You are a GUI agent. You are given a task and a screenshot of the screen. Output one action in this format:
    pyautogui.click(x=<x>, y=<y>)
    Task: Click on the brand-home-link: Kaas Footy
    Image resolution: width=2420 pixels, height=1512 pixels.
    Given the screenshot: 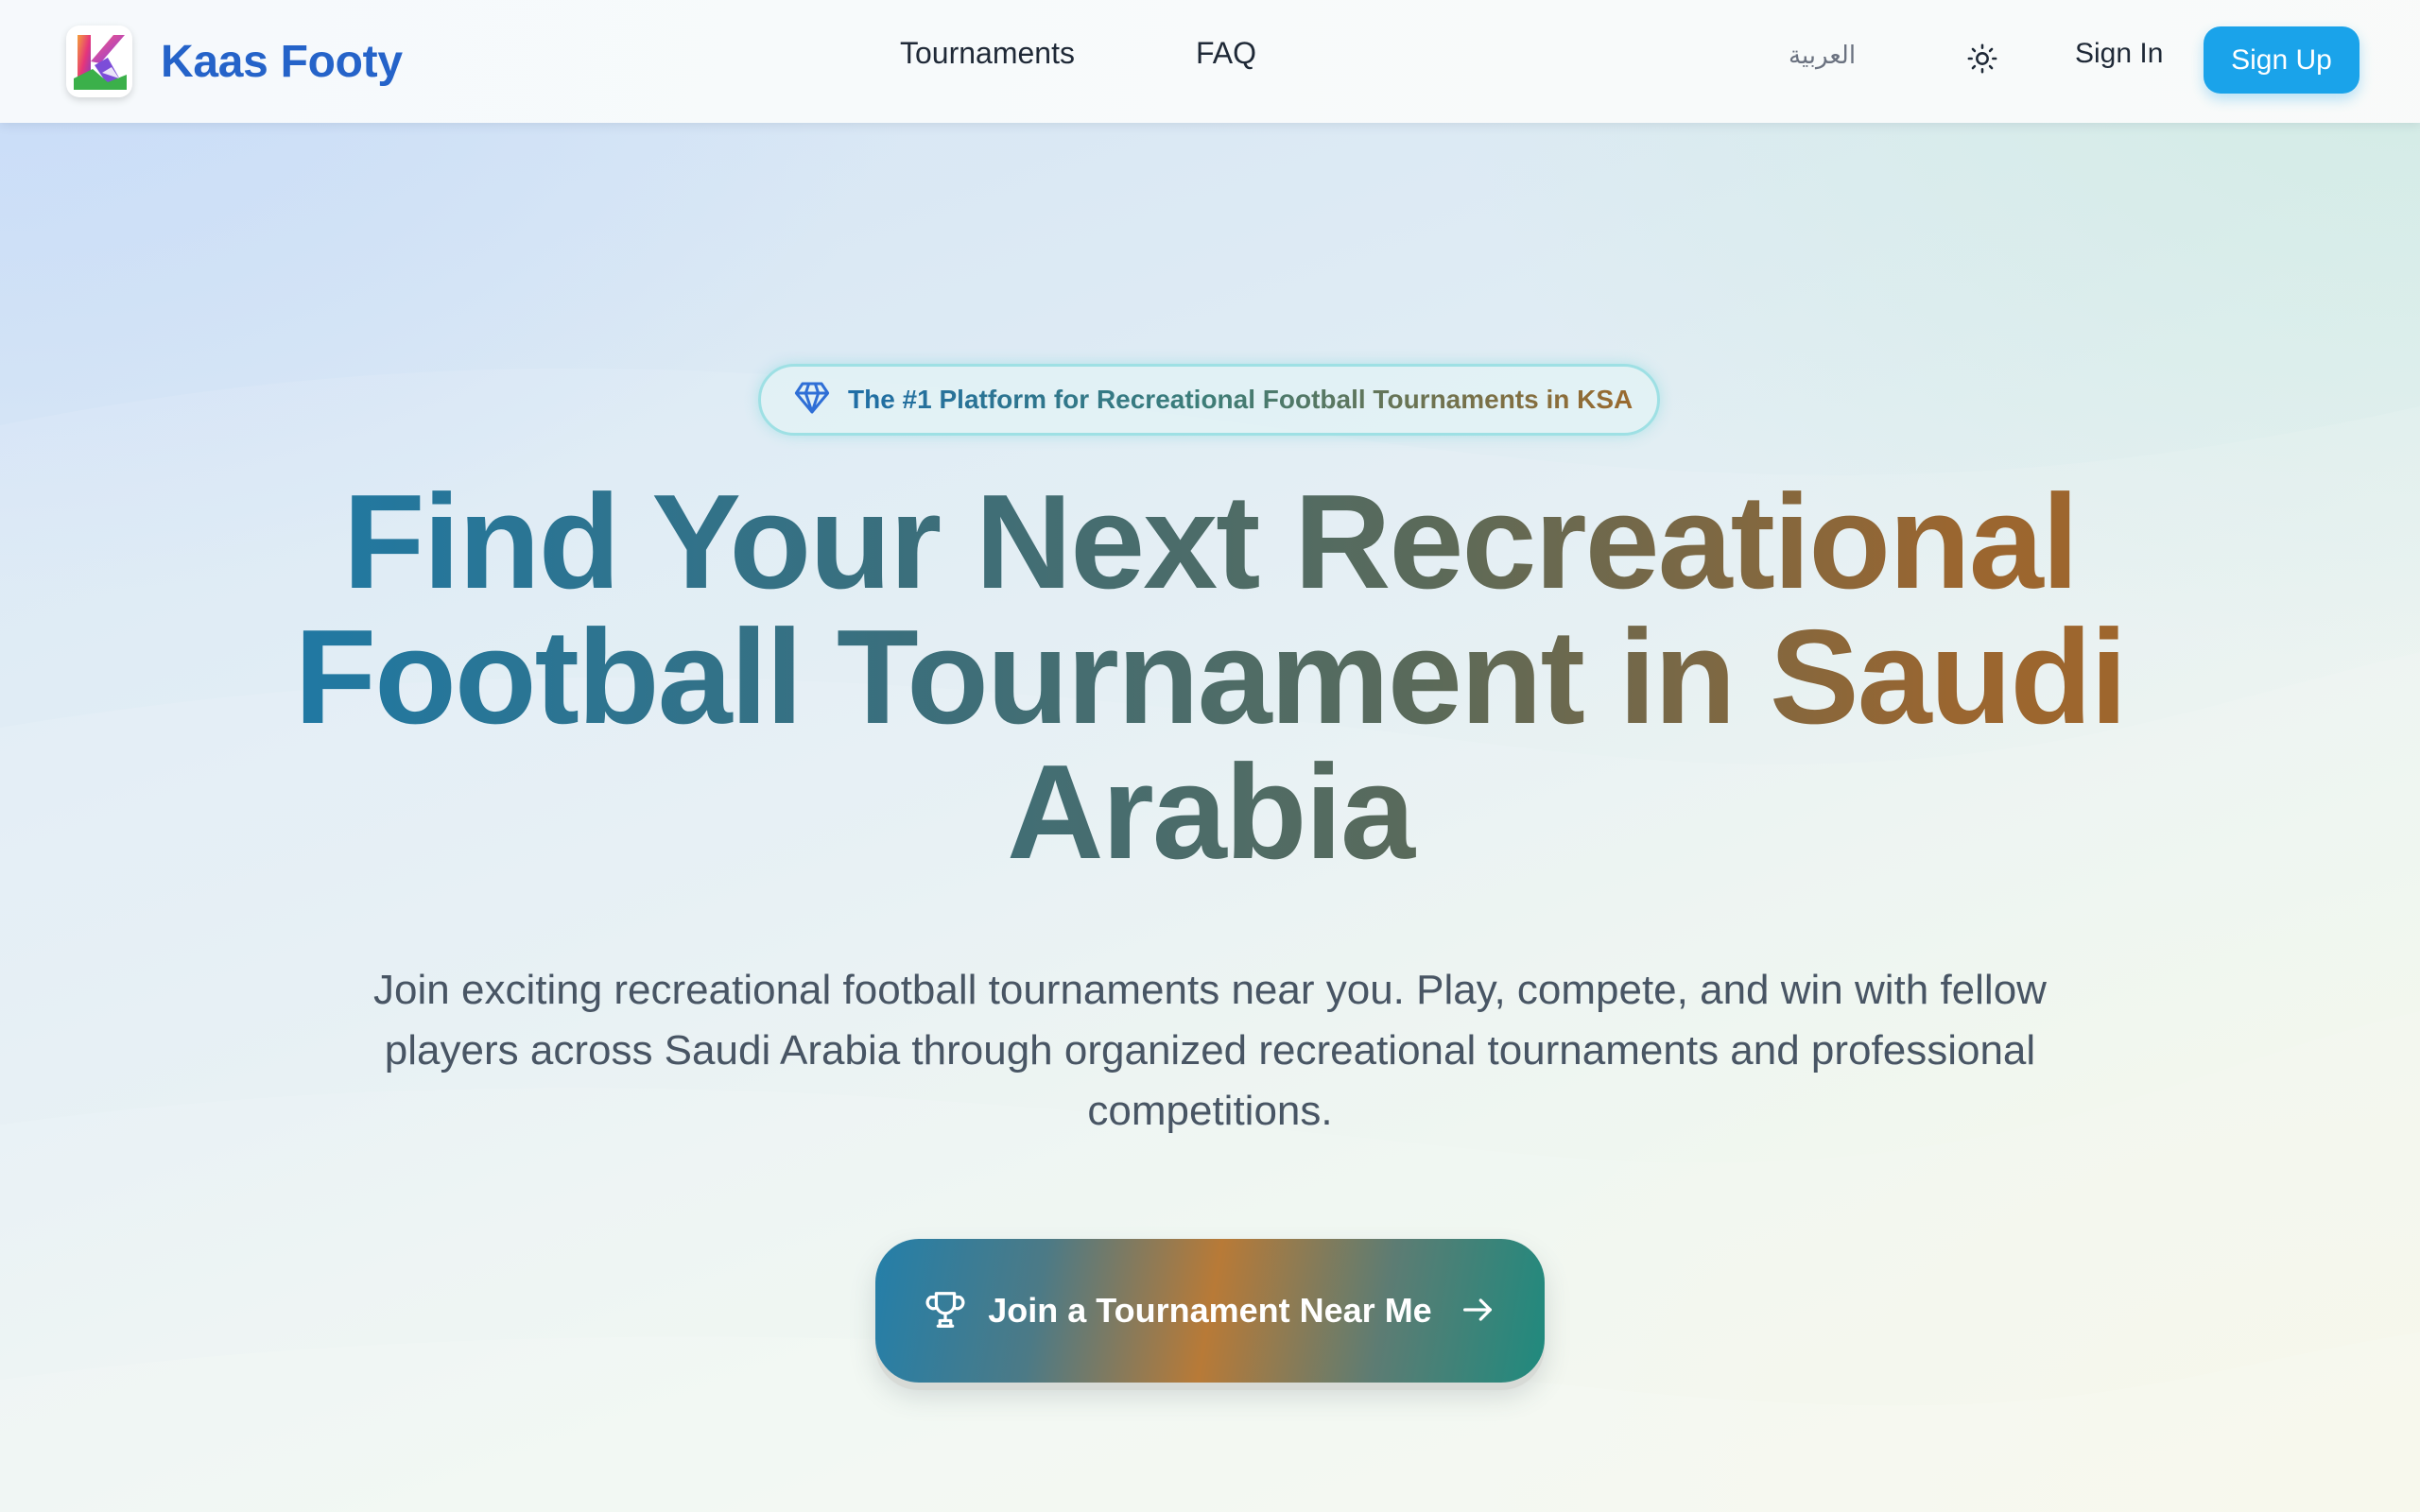 What is the action you would take?
    pyautogui.click(x=234, y=61)
    